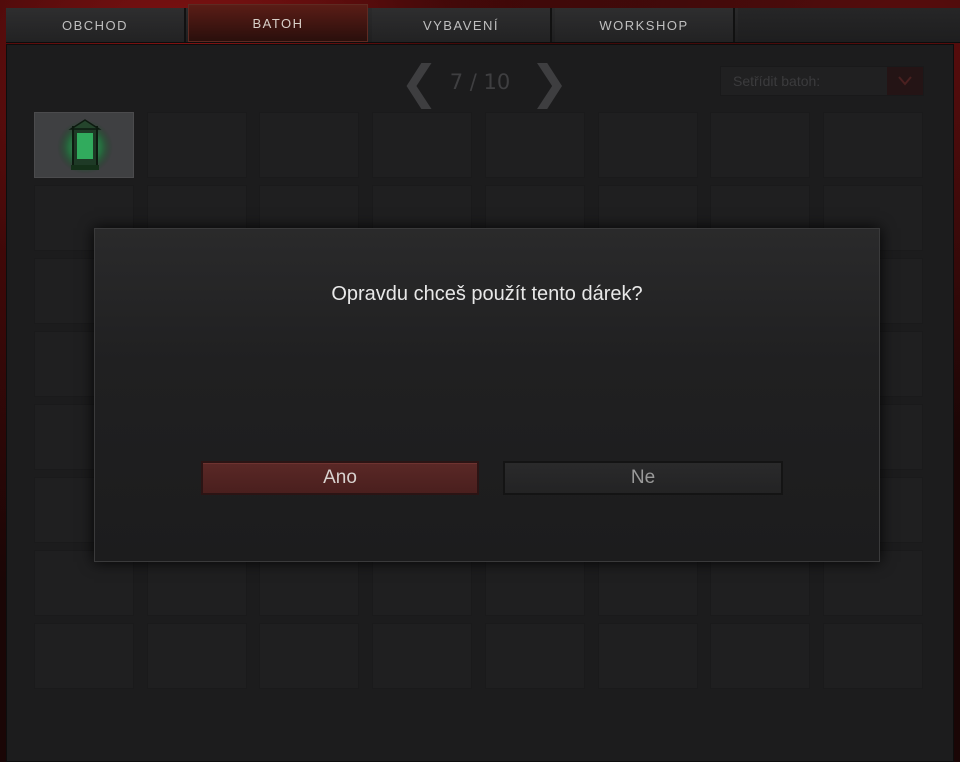 The height and width of the screenshot is (762, 960). Describe the element at coordinates (340, 478) in the screenshot. I see `confirm-button: Ano` at that location.